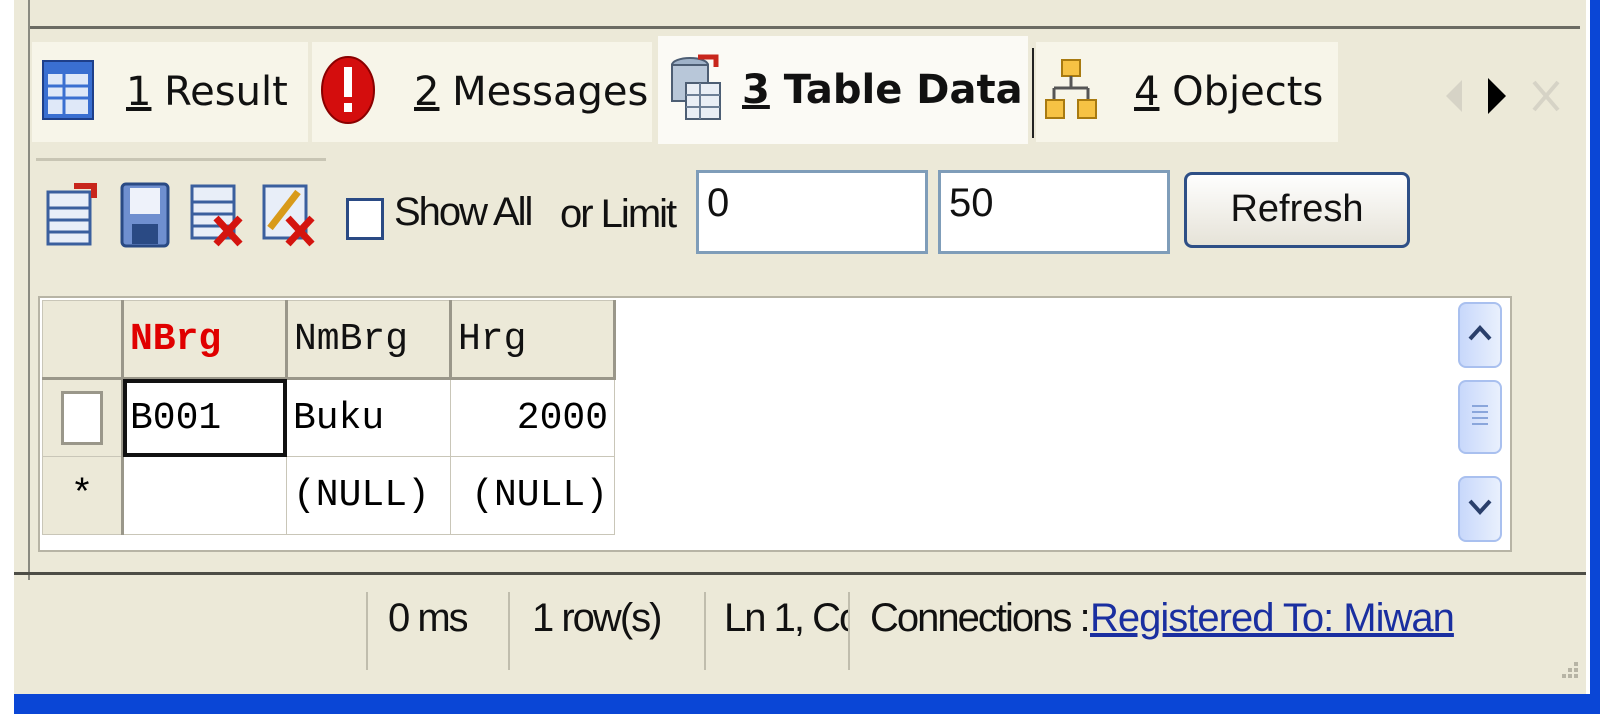 This screenshot has width=1600, height=714. What do you see at coordinates (618, 214) in the screenshot?
I see `limit-label: or Limit` at bounding box center [618, 214].